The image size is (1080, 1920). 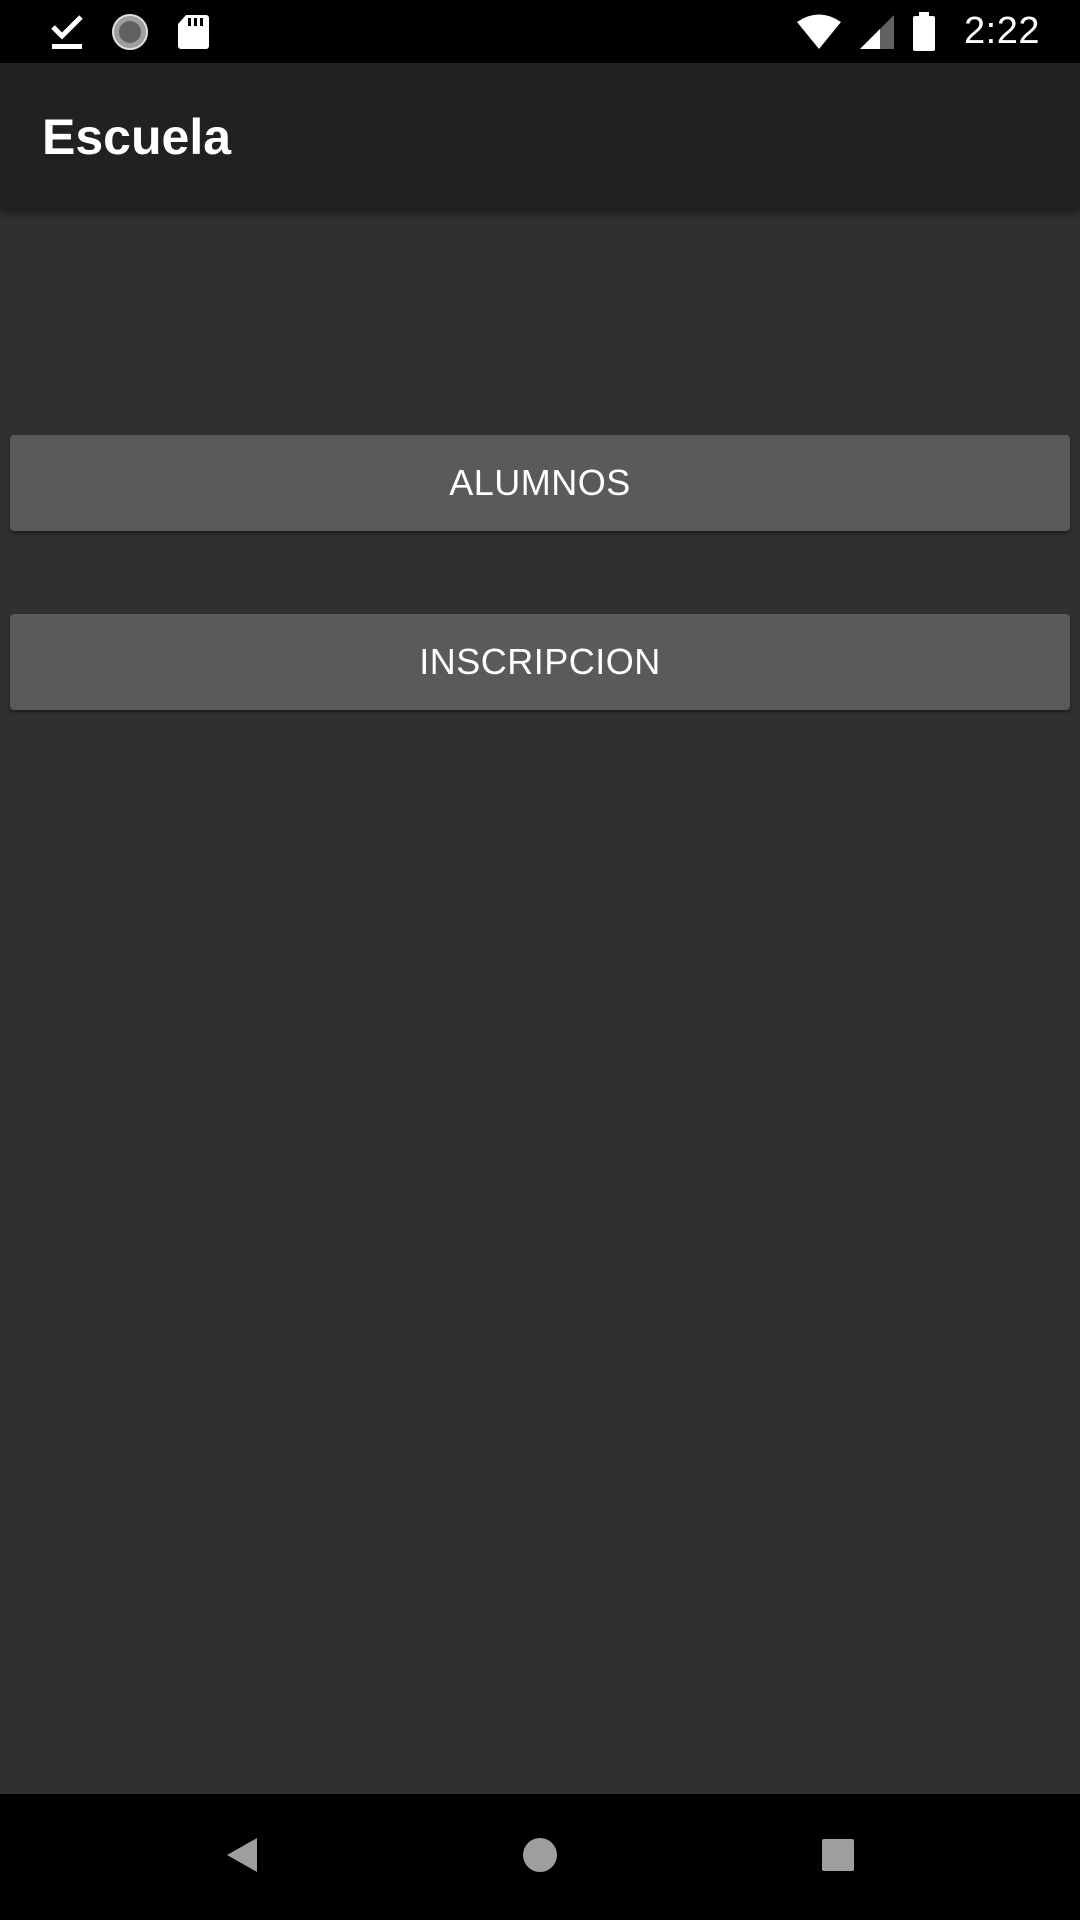 I want to click on back-icon, so click(x=242, y=1857).